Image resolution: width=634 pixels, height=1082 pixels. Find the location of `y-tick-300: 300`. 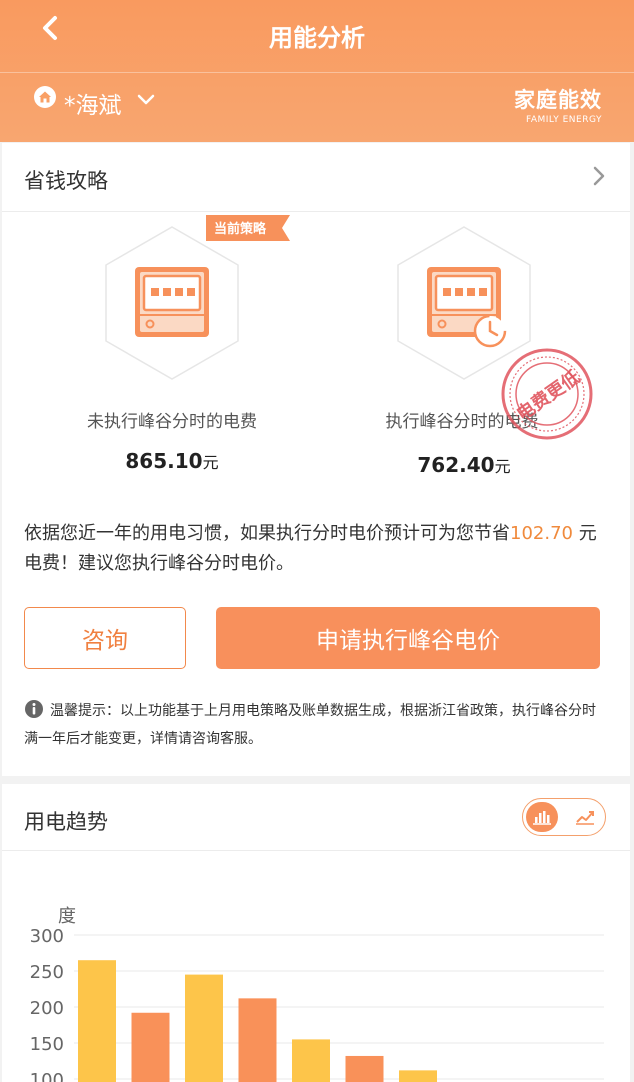

y-tick-300: 300 is located at coordinates (47, 936).